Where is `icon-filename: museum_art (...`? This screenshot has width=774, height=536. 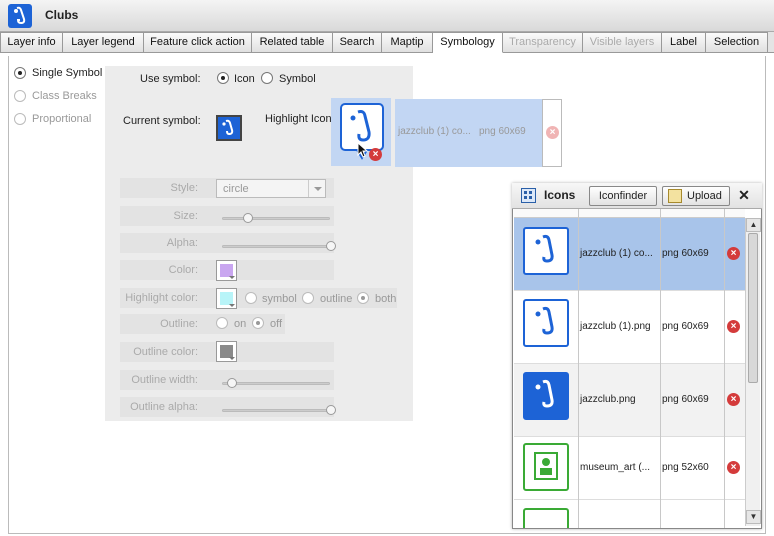
icon-filename: museum_art (... is located at coordinates (615, 467).